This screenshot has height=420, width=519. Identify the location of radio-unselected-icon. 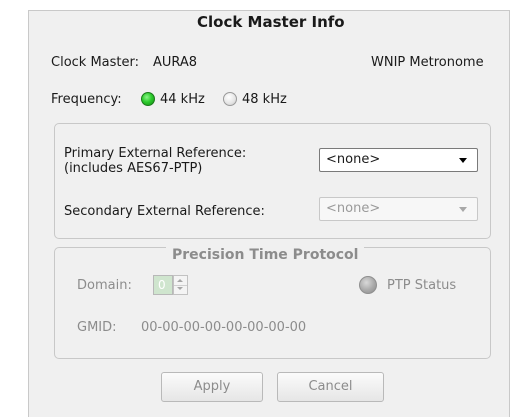
(230, 99).